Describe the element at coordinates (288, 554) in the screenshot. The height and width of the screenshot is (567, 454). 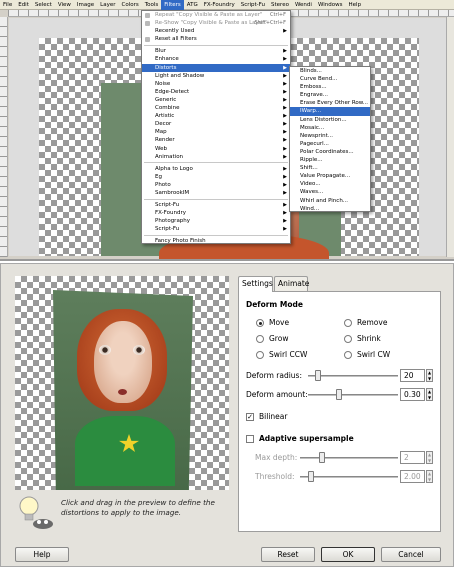
I see `reset-button: Reset` at that location.